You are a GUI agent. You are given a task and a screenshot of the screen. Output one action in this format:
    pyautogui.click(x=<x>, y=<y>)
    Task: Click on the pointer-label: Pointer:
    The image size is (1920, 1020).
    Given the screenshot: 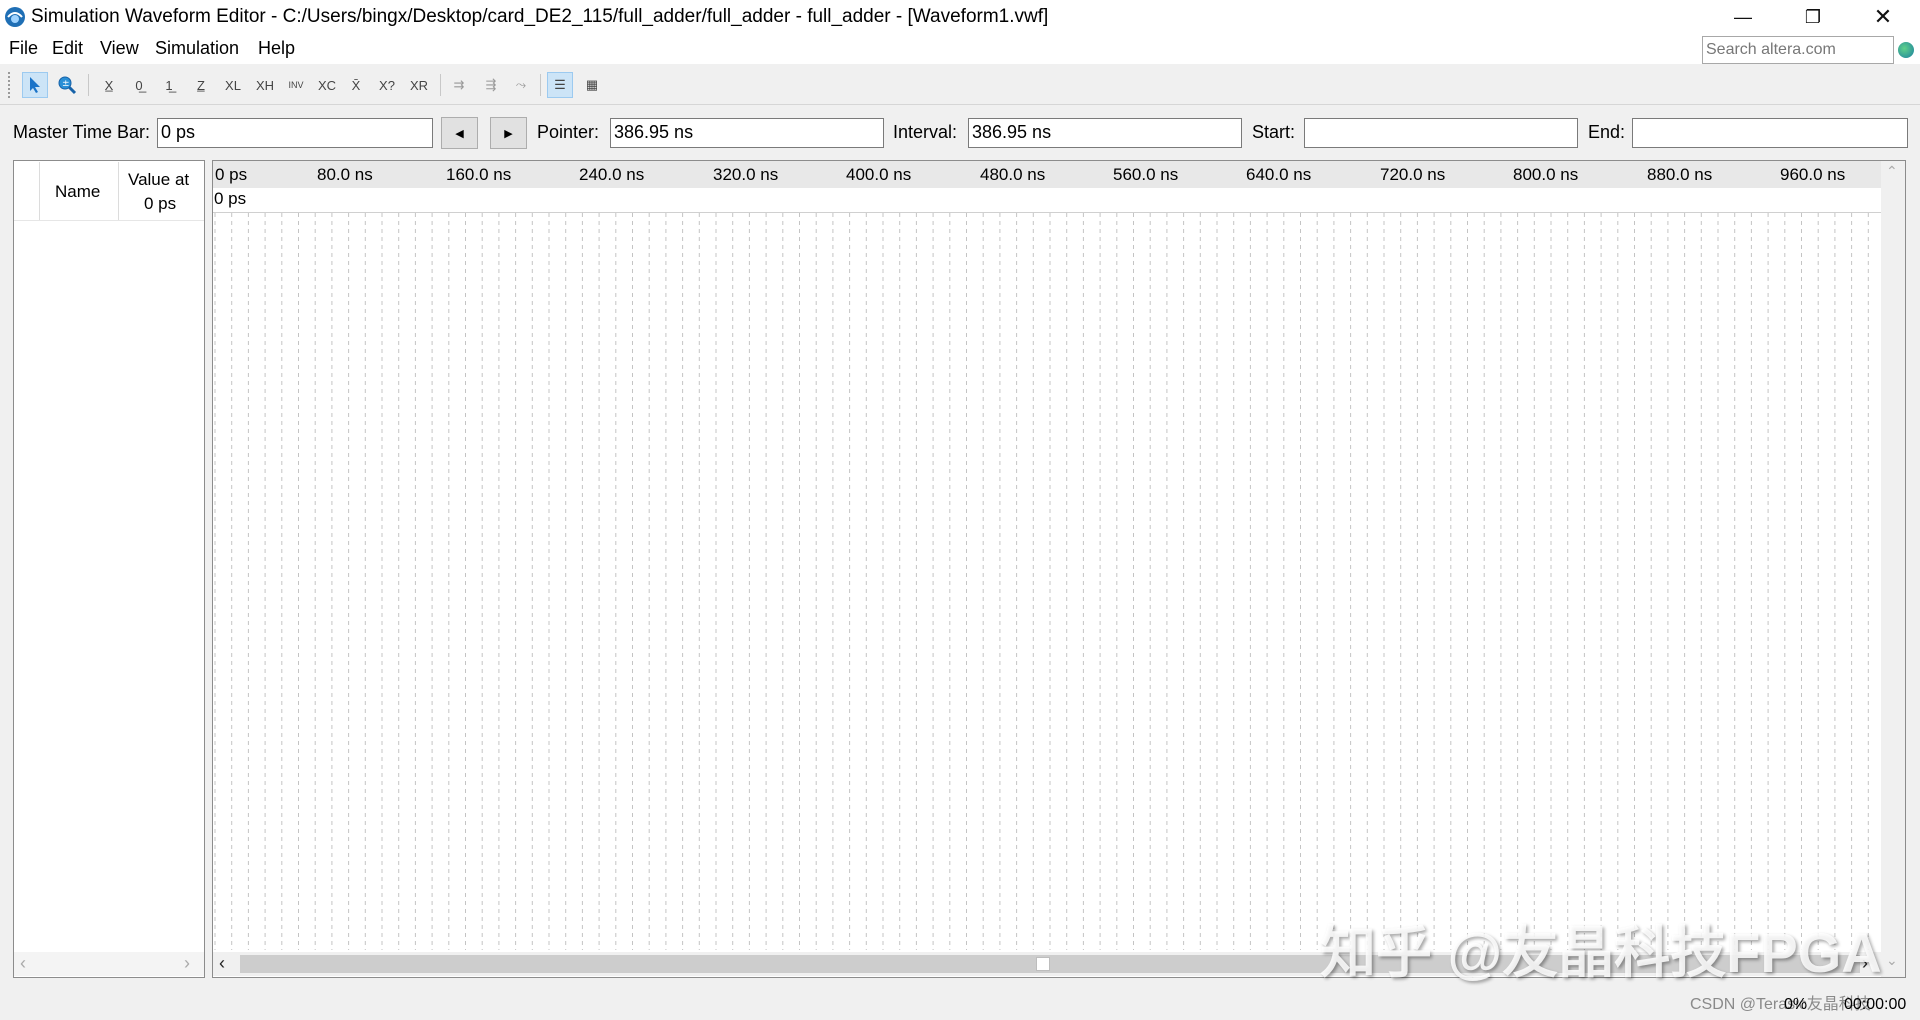 What is the action you would take?
    pyautogui.click(x=568, y=132)
    